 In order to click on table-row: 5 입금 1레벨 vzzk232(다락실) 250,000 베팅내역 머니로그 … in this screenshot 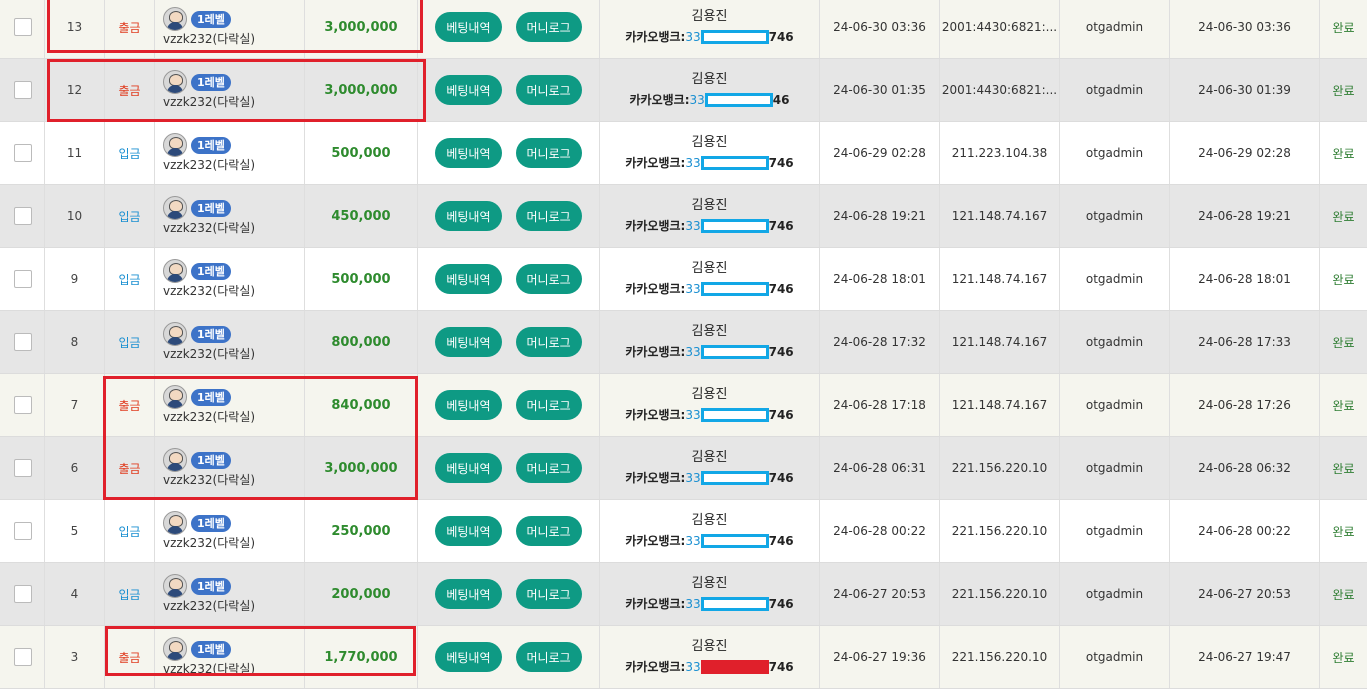, I will do `click(683, 531)`.